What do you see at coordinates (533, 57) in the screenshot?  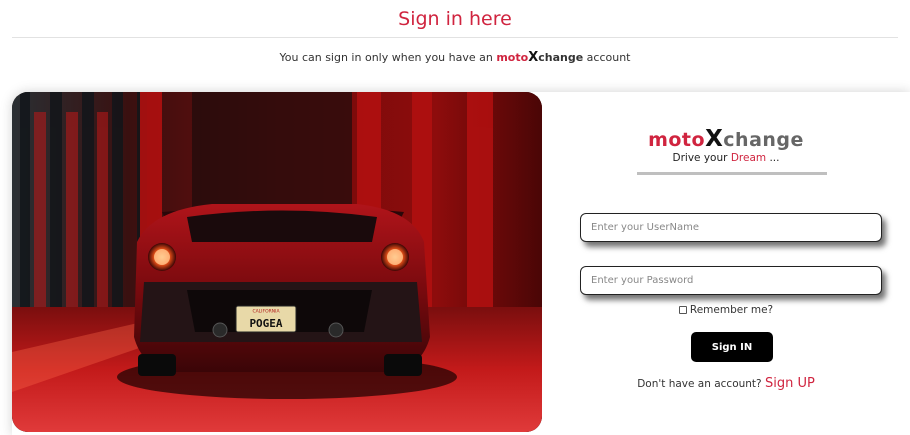 I see `subtitle-brand-x: X` at bounding box center [533, 57].